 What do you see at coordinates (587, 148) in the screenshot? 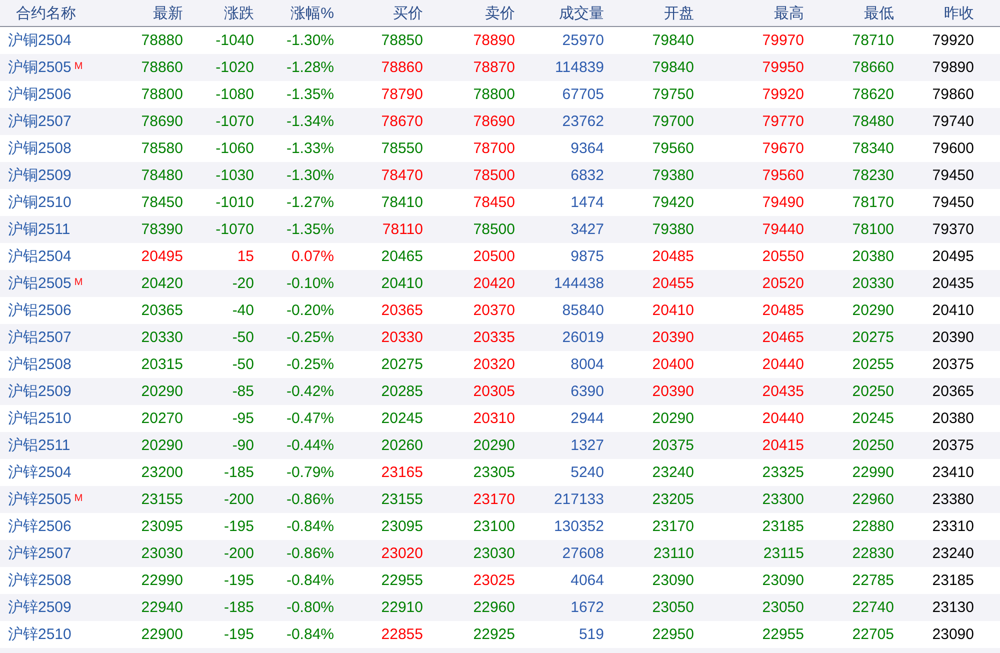
I see `table-cell: 9364` at bounding box center [587, 148].